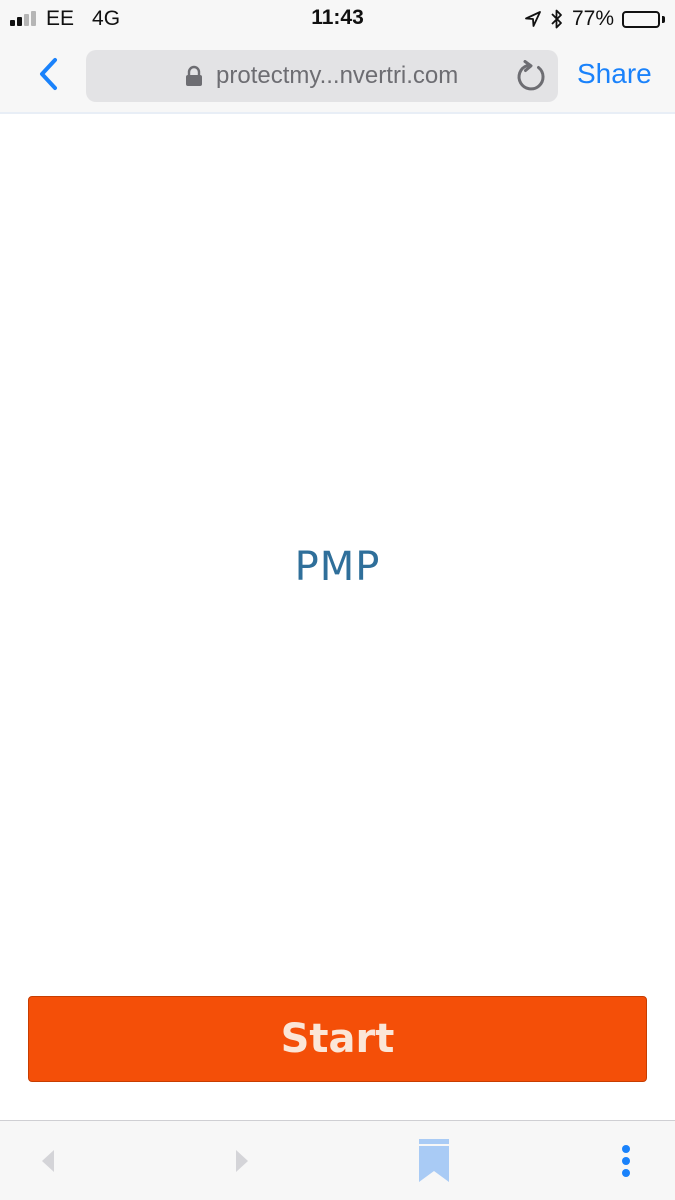 The image size is (675, 1200). What do you see at coordinates (626, 1161) in the screenshot?
I see `more-menu-icon` at bounding box center [626, 1161].